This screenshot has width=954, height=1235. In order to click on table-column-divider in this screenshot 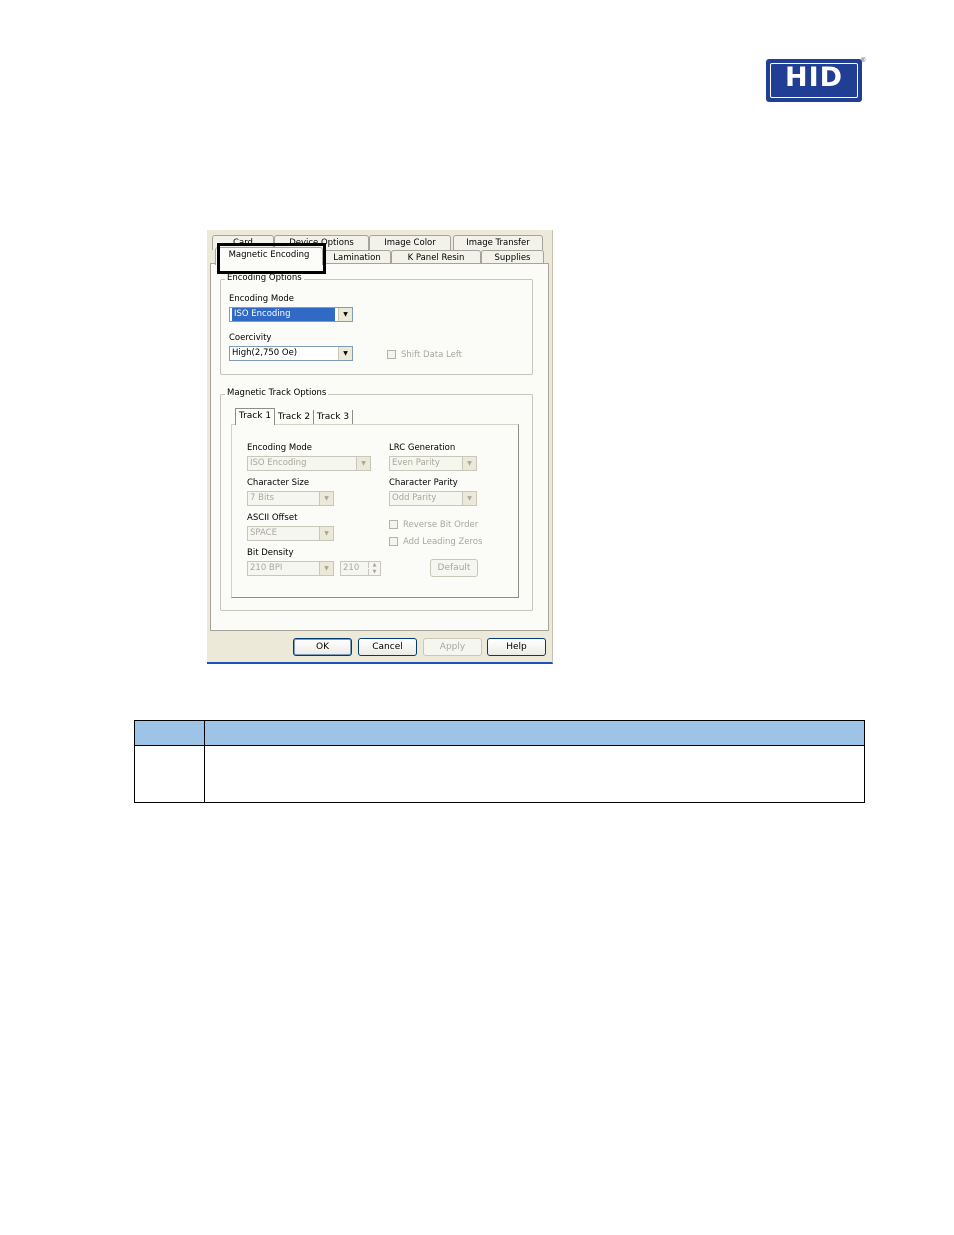, I will do `click(204, 761)`.